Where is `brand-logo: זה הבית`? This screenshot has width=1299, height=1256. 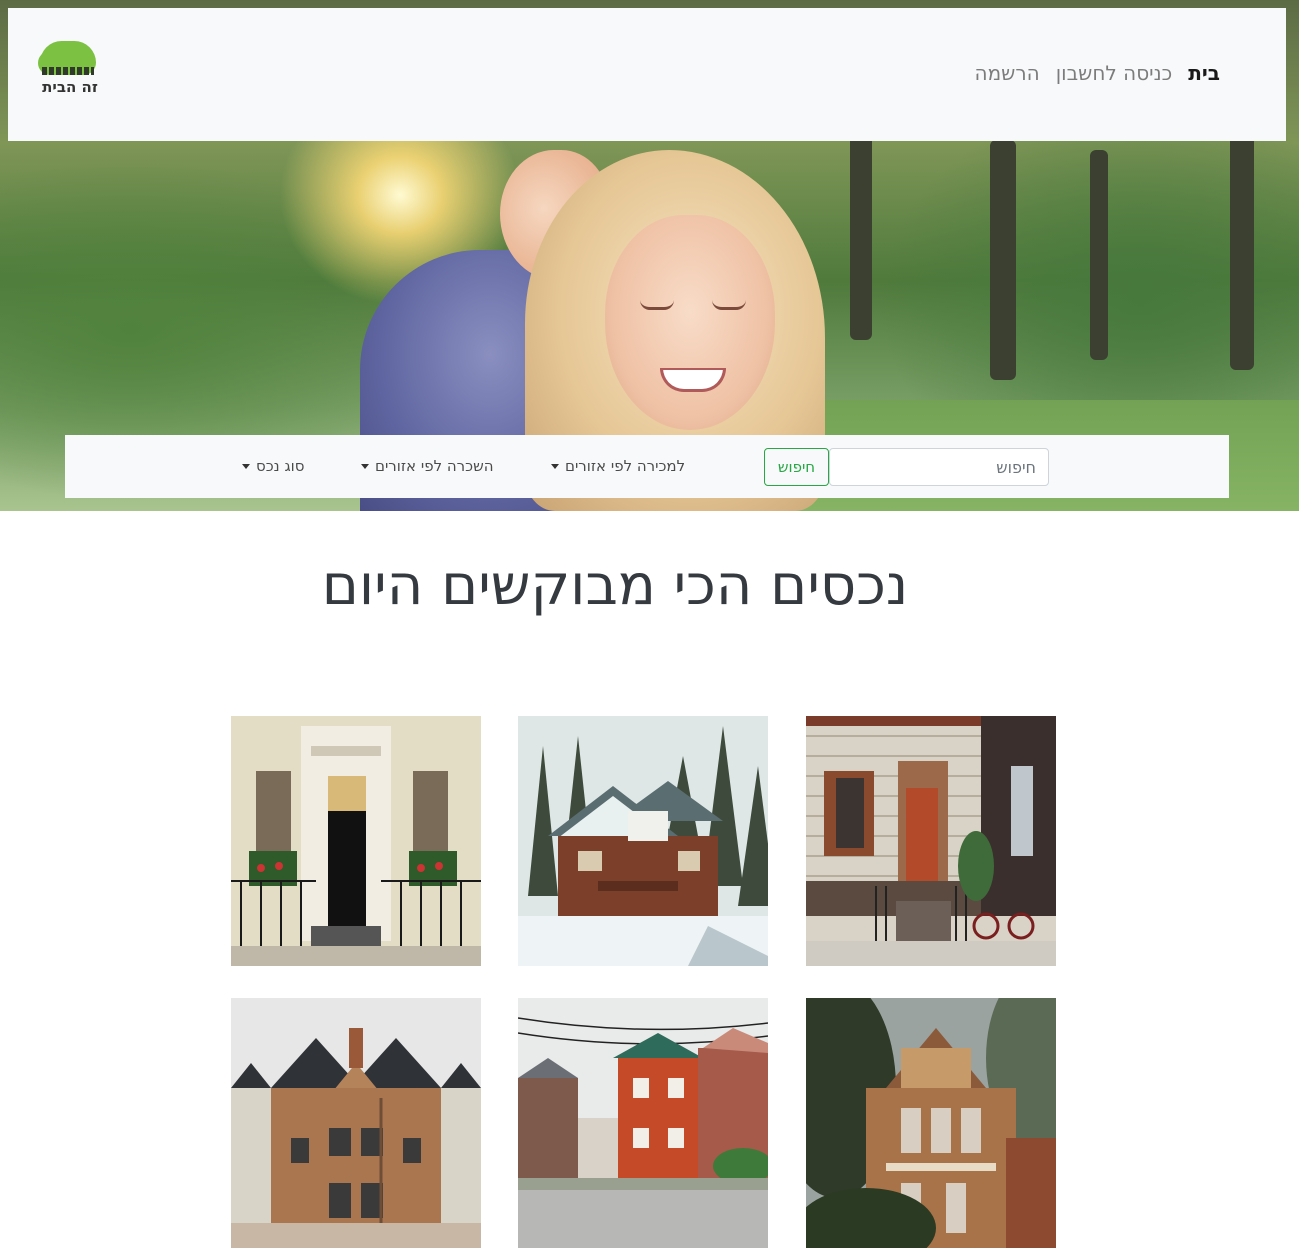
brand-logo: זה הבית is located at coordinates (70, 71).